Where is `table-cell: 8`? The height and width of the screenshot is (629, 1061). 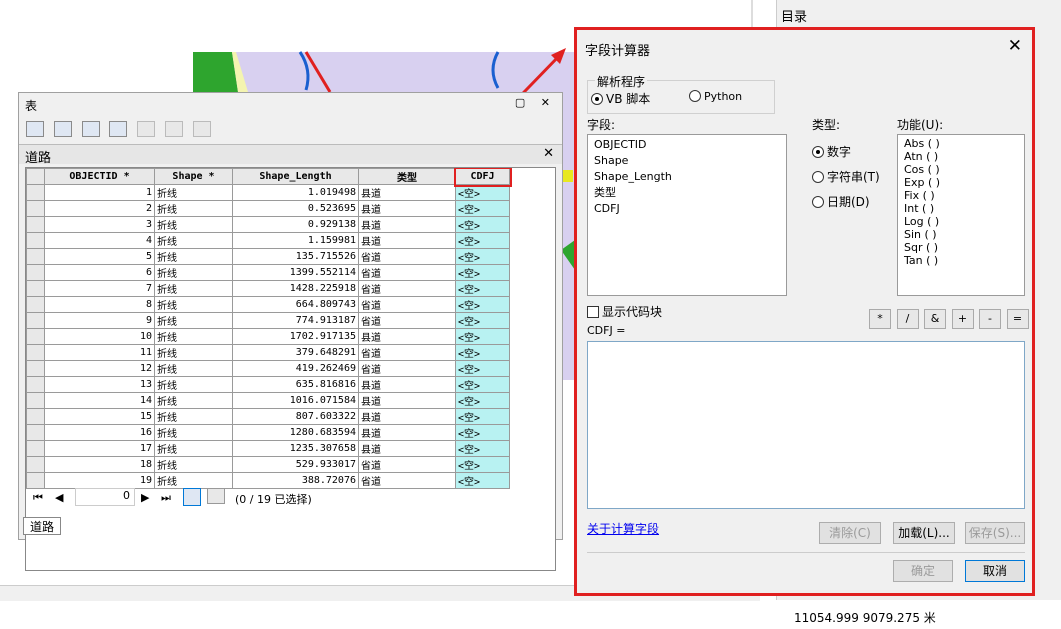
table-cell: 8 is located at coordinates (99, 304).